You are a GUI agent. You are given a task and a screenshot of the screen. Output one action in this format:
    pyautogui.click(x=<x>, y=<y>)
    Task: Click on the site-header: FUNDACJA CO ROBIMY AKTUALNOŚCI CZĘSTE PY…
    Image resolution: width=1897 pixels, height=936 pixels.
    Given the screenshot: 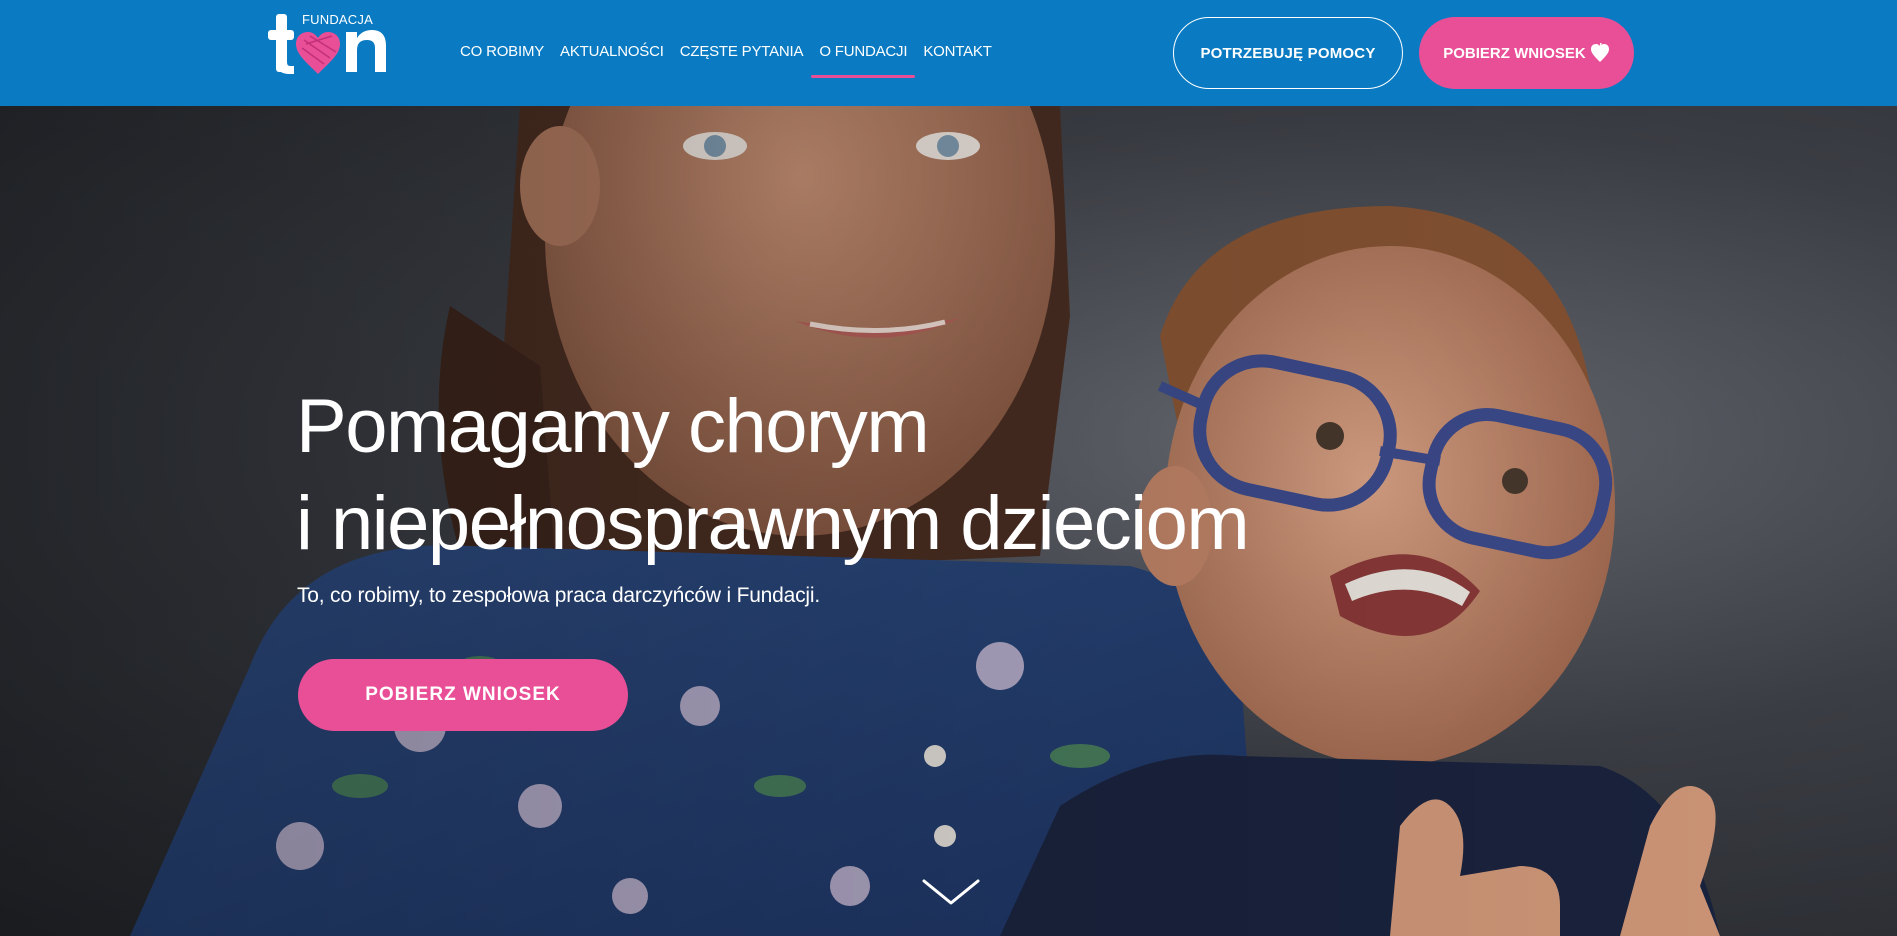 What is the action you would take?
    pyautogui.click(x=948, y=53)
    